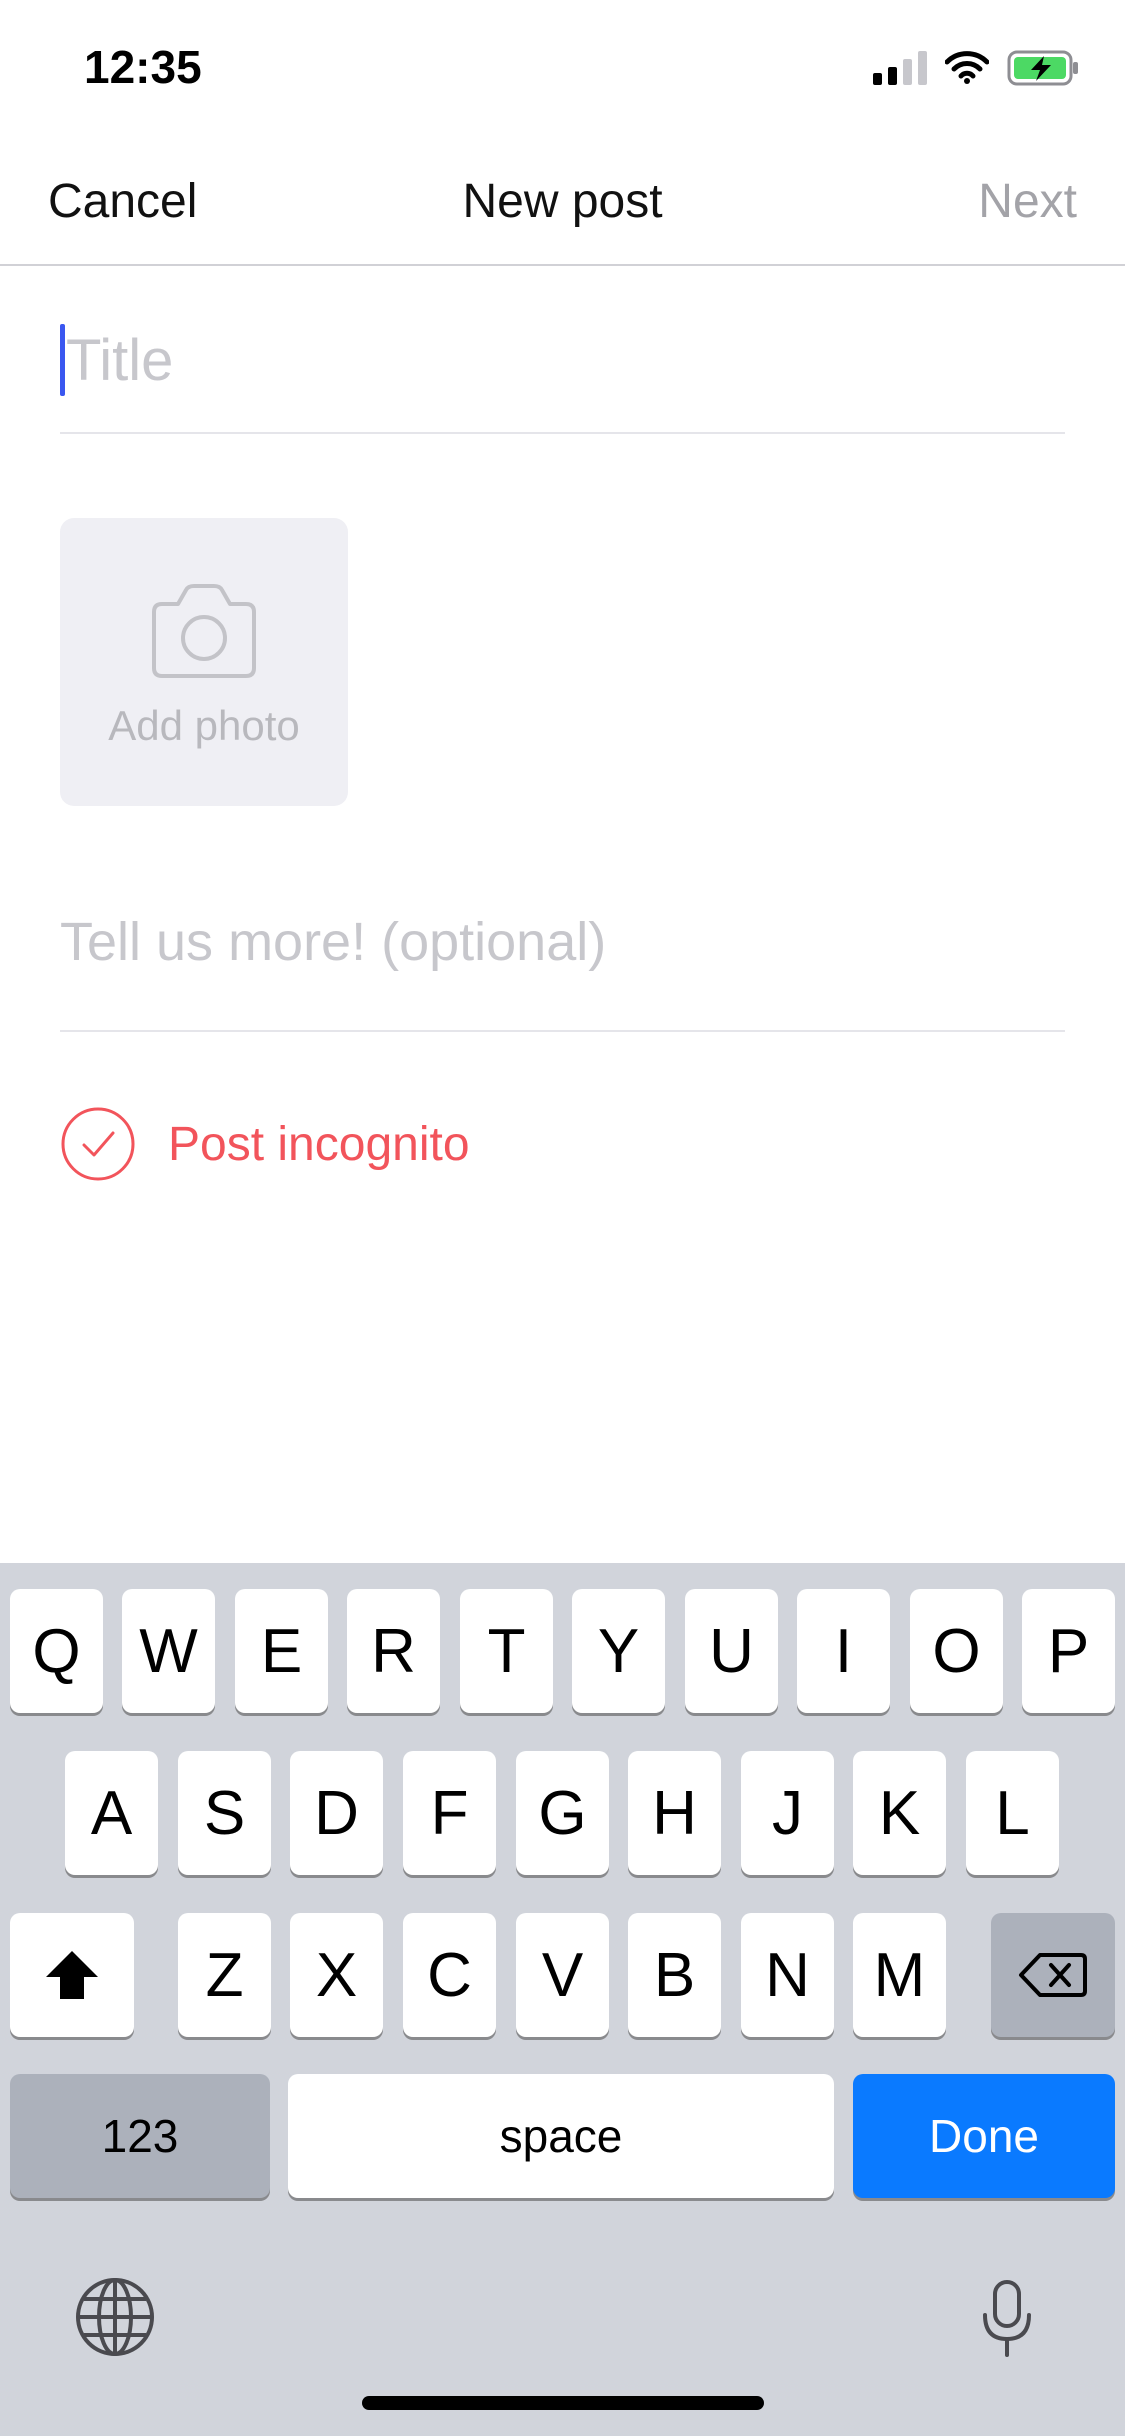  I want to click on globe-icon, so click(115, 2317).